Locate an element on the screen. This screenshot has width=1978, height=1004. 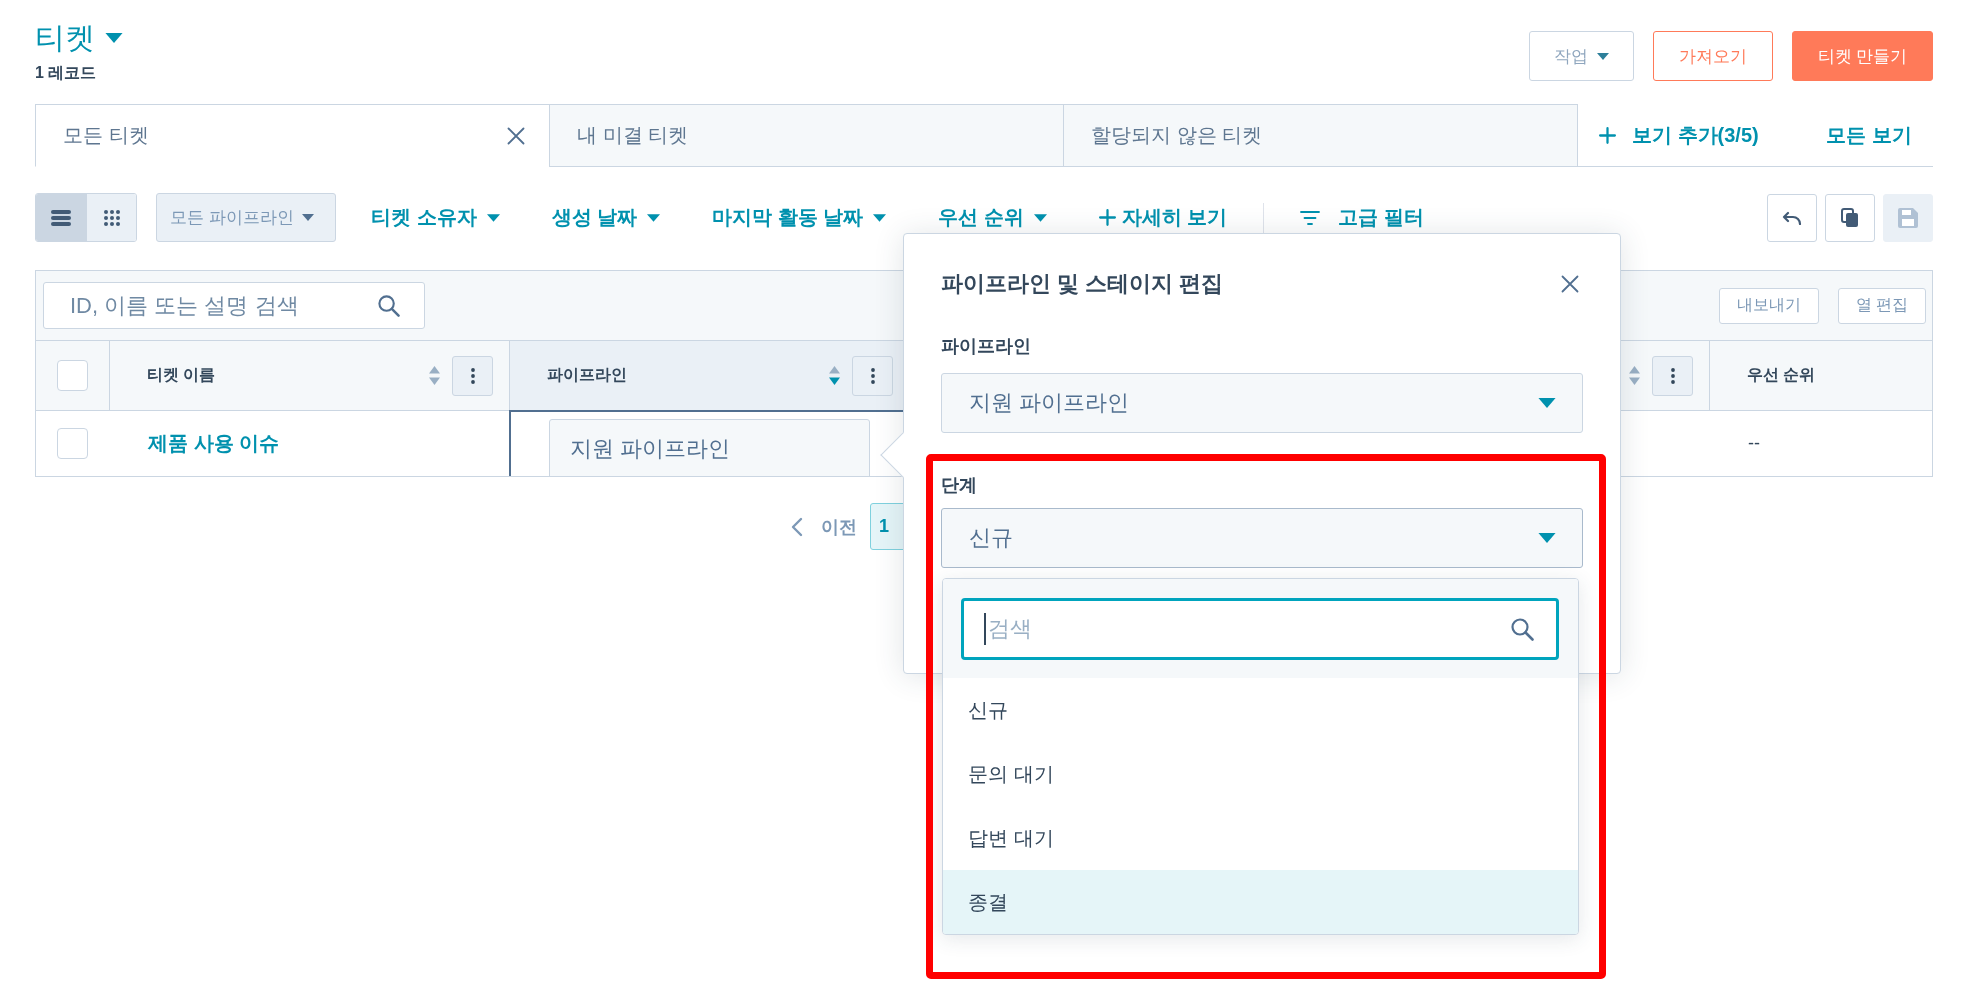
pipeline-filter-select: 모든 파이프라인 is located at coordinates (246, 217).